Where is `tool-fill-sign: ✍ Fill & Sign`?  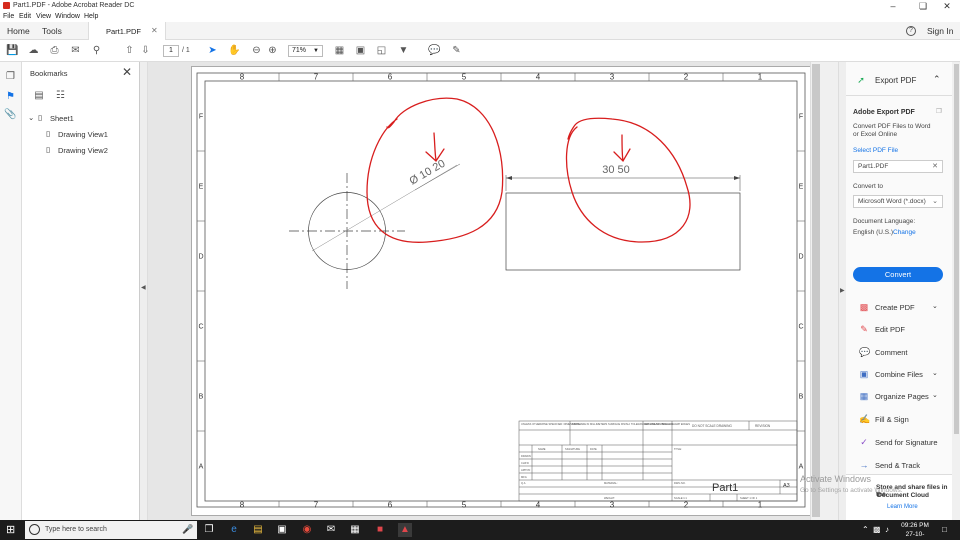
tool-fill-sign: ✍ Fill & Sign is located at coordinates (901, 420).